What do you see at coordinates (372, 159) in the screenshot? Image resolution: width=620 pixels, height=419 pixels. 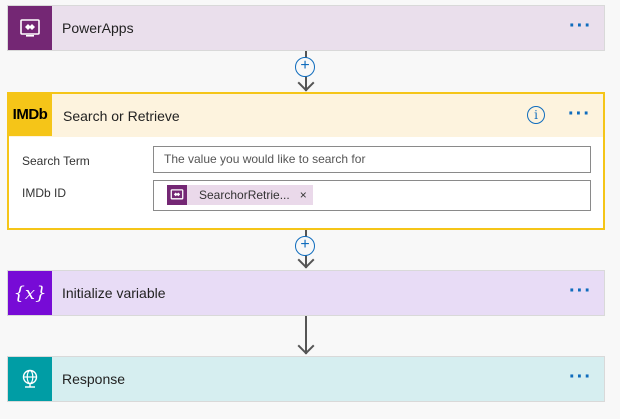 I see `search-term-input: The value you would like to search for` at bounding box center [372, 159].